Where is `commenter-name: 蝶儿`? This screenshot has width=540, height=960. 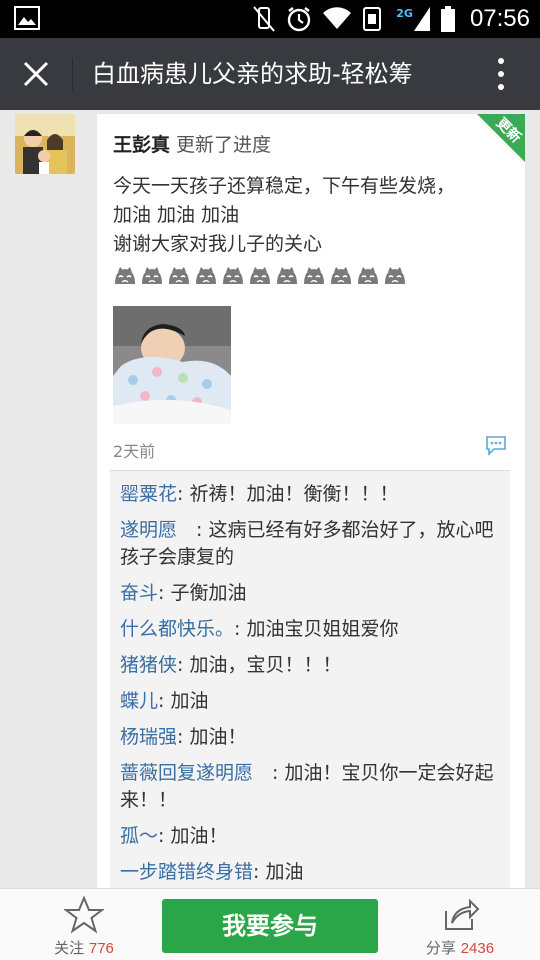 commenter-name: 蝶儿 is located at coordinates (139, 701).